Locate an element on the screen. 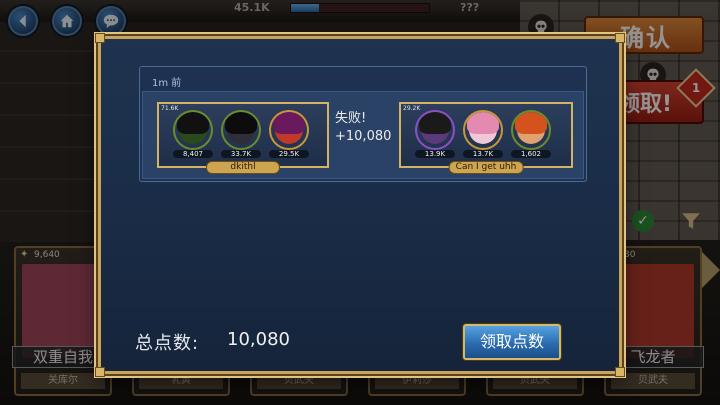 The height and width of the screenshot is (405, 720). result-points: +10,080 is located at coordinates (363, 136).